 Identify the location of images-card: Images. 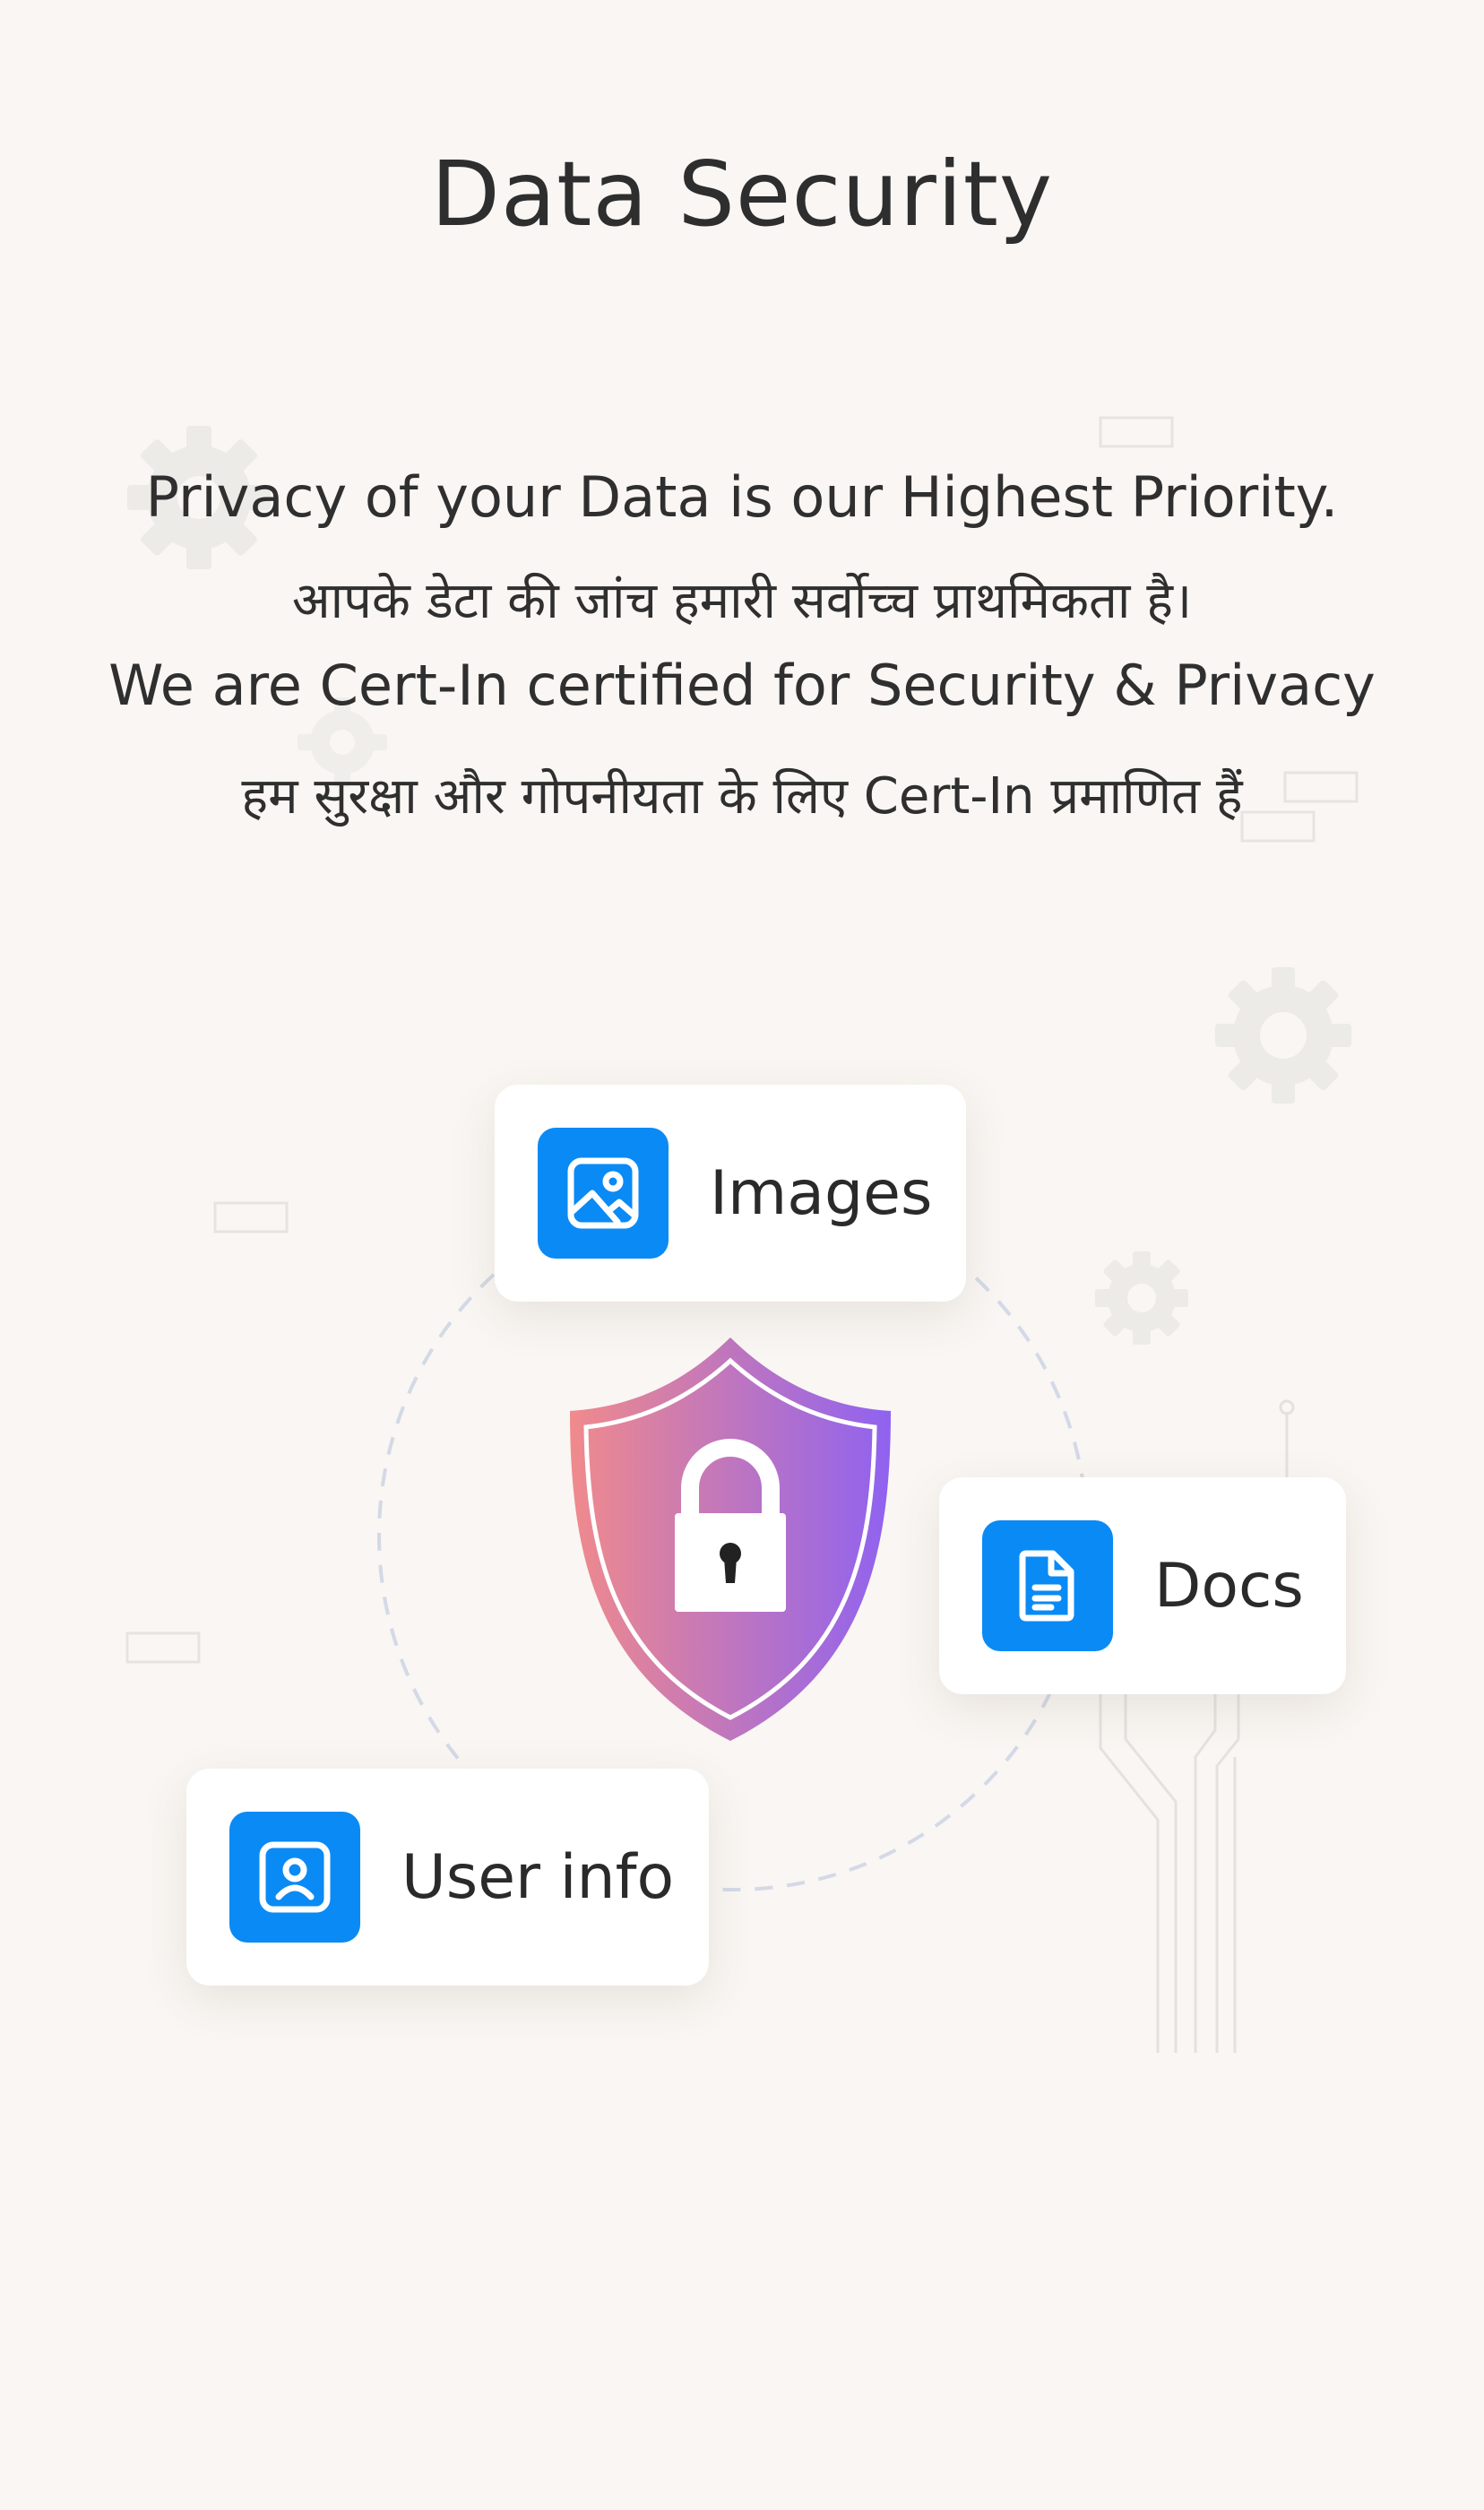
(730, 1193).